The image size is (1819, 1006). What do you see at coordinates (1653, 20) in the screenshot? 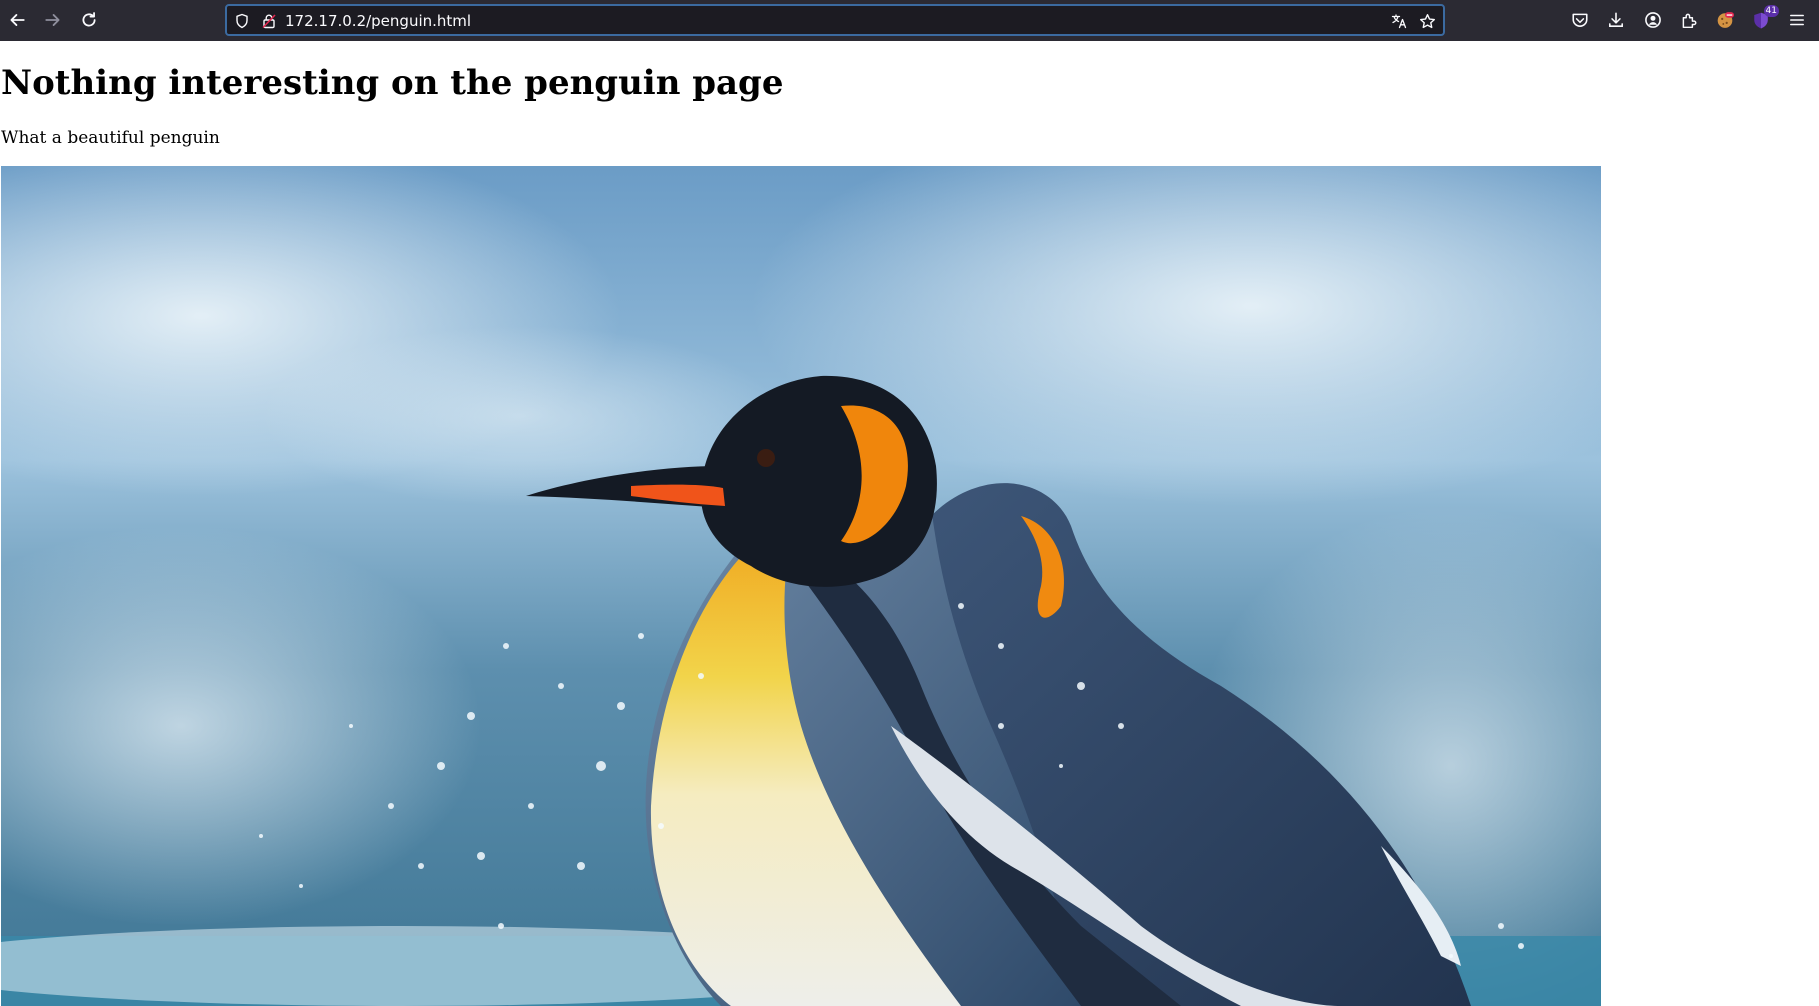
I see `account-icon` at bounding box center [1653, 20].